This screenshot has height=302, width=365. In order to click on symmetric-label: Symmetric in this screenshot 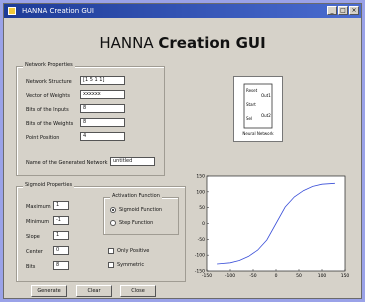, I will do `click(131, 265)`.